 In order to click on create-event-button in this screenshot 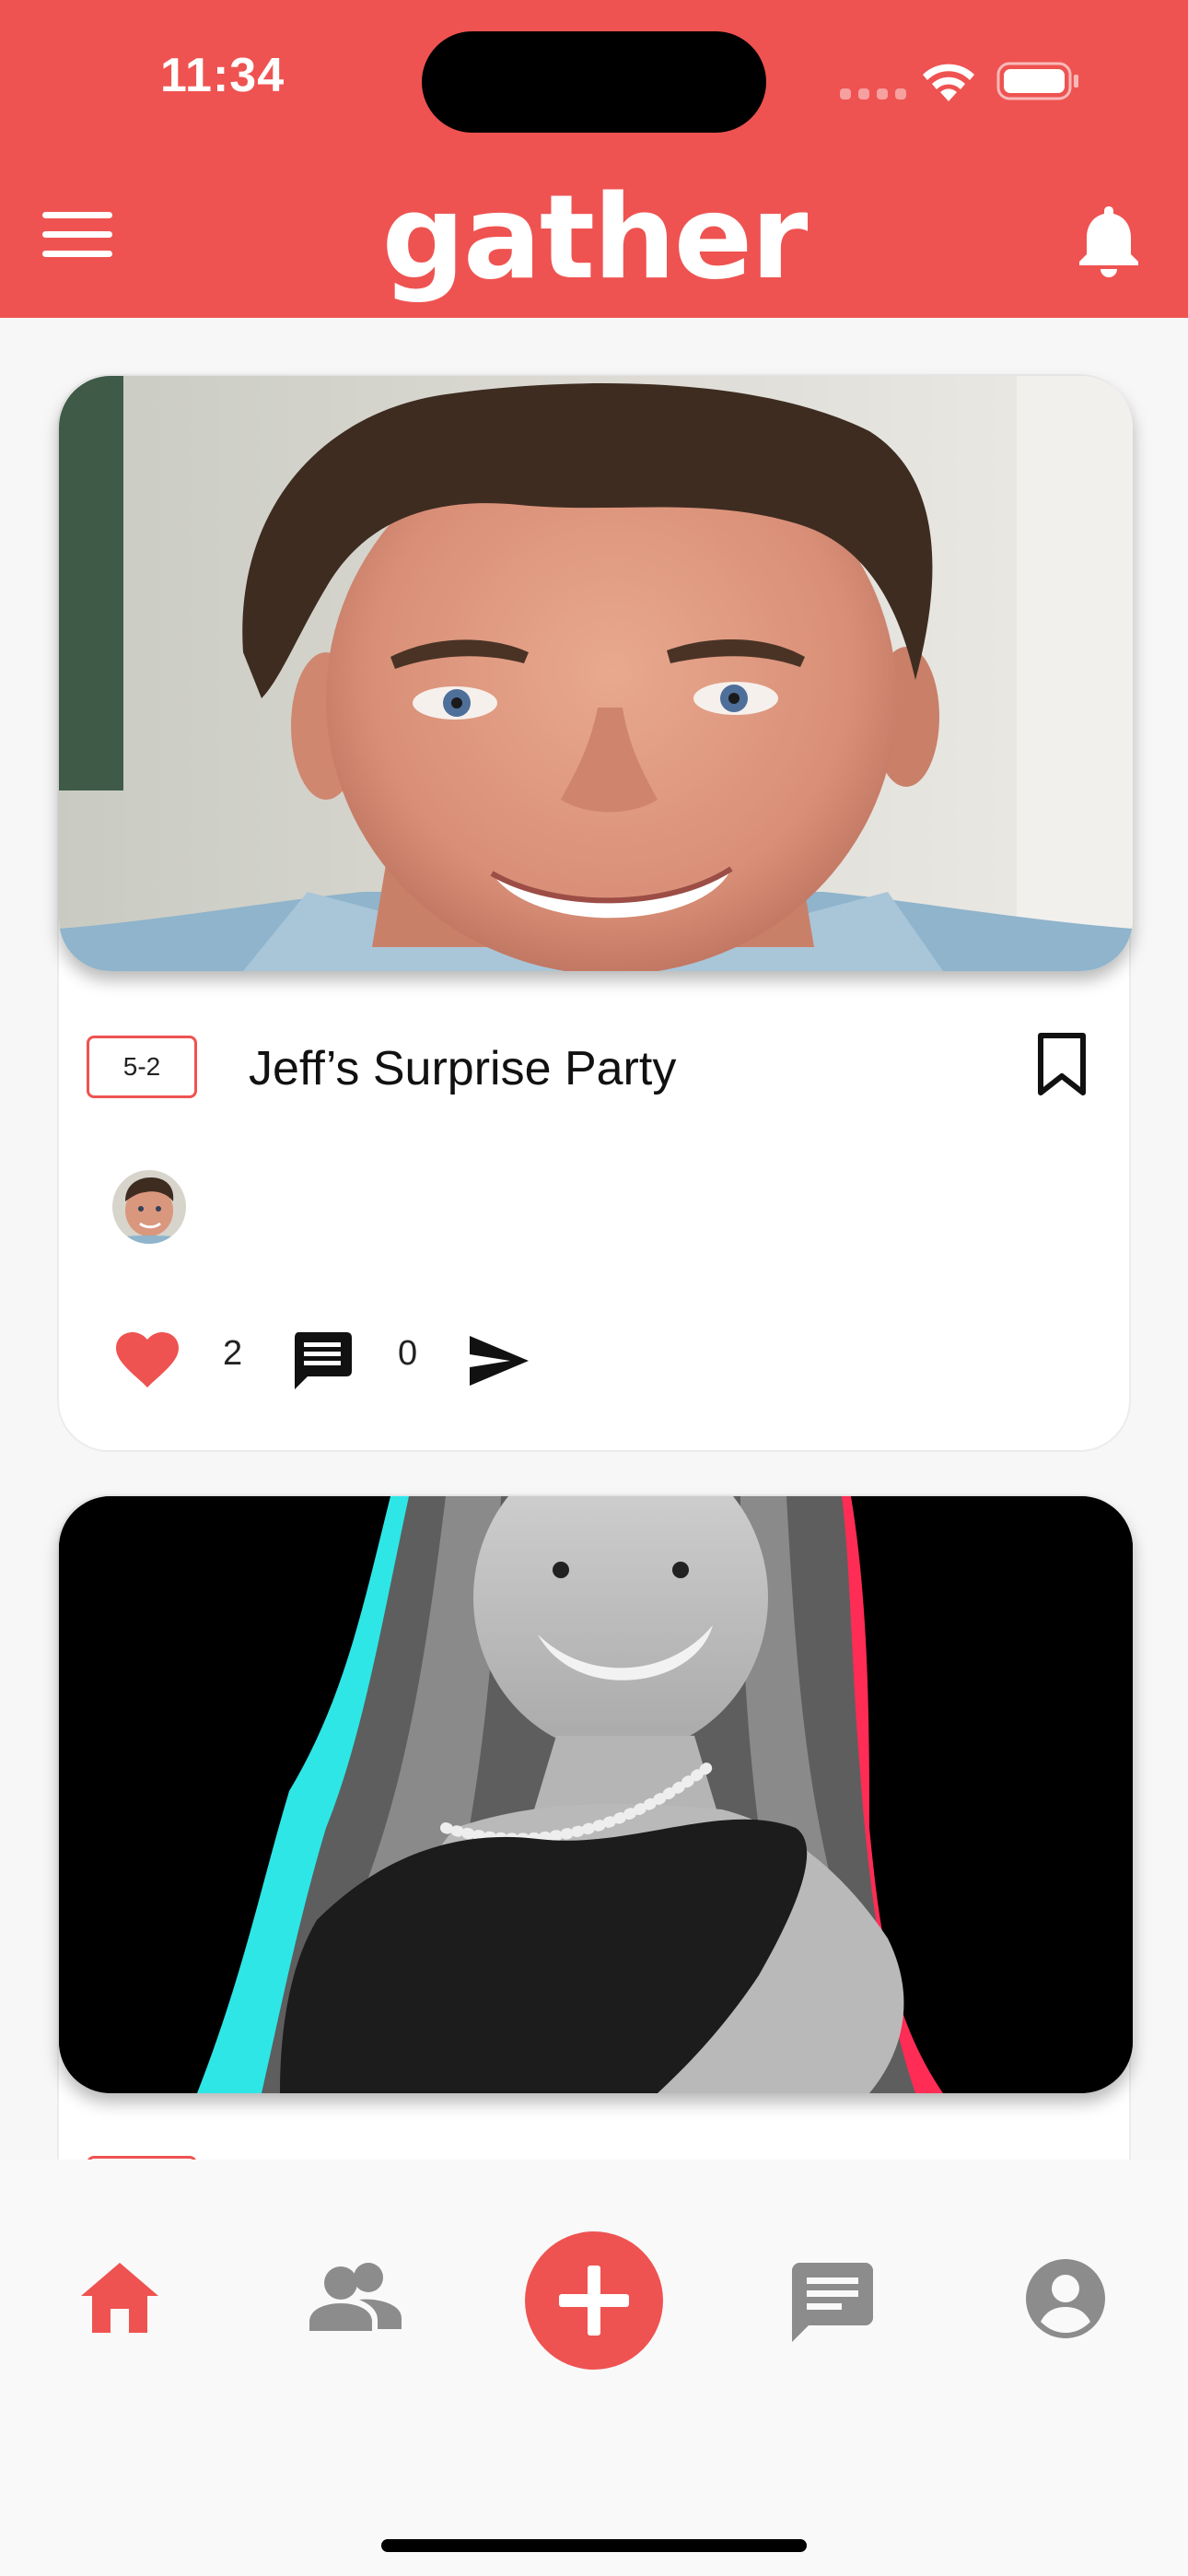, I will do `click(594, 2300)`.